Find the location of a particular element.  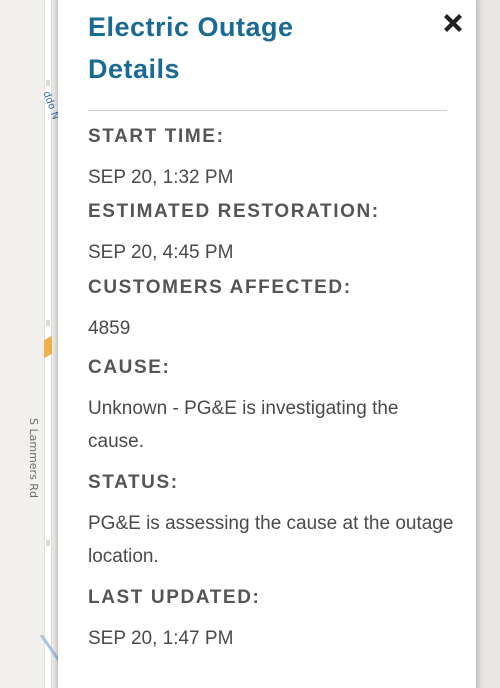

field-label: ESTIMATED RESTORATION: is located at coordinates (234, 211).